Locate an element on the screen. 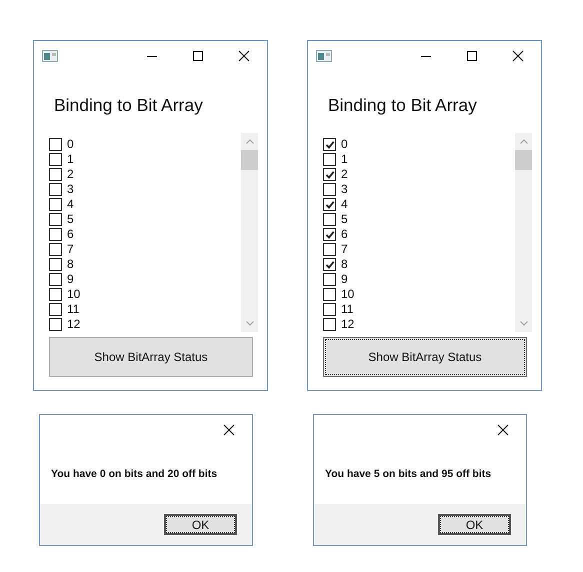  dialog-message: You have 0 on bits and 20 off bits is located at coordinates (134, 475).